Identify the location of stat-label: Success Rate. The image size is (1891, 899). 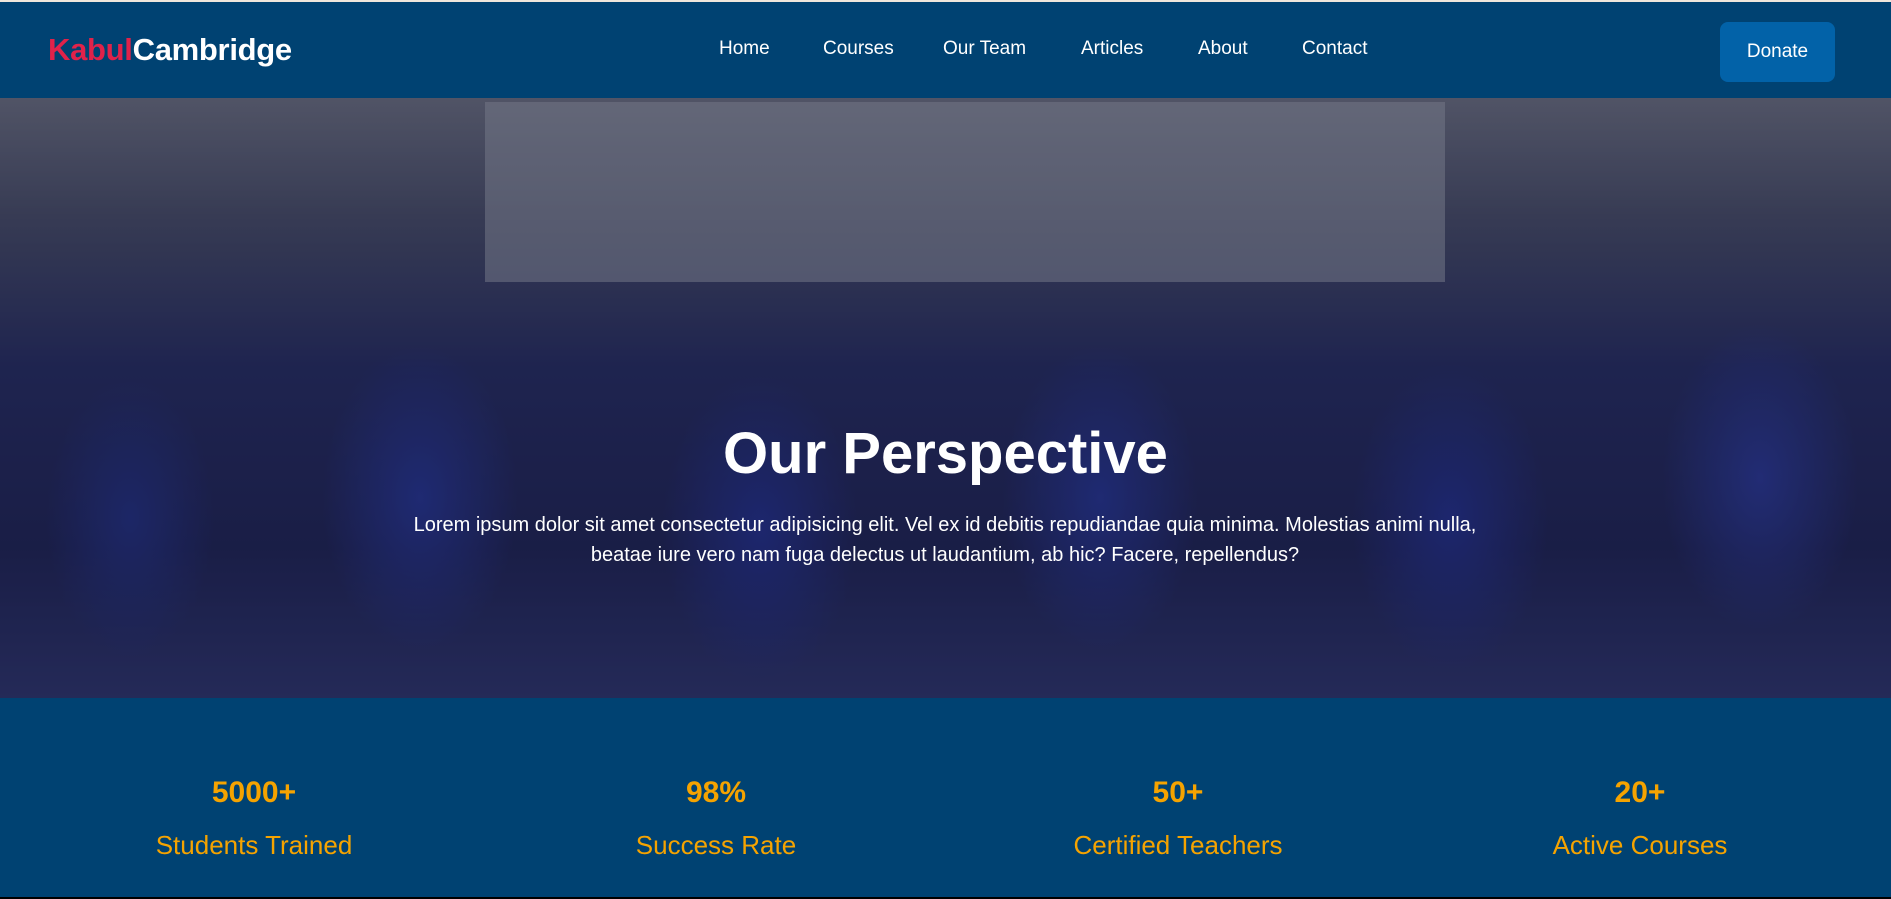
(716, 845).